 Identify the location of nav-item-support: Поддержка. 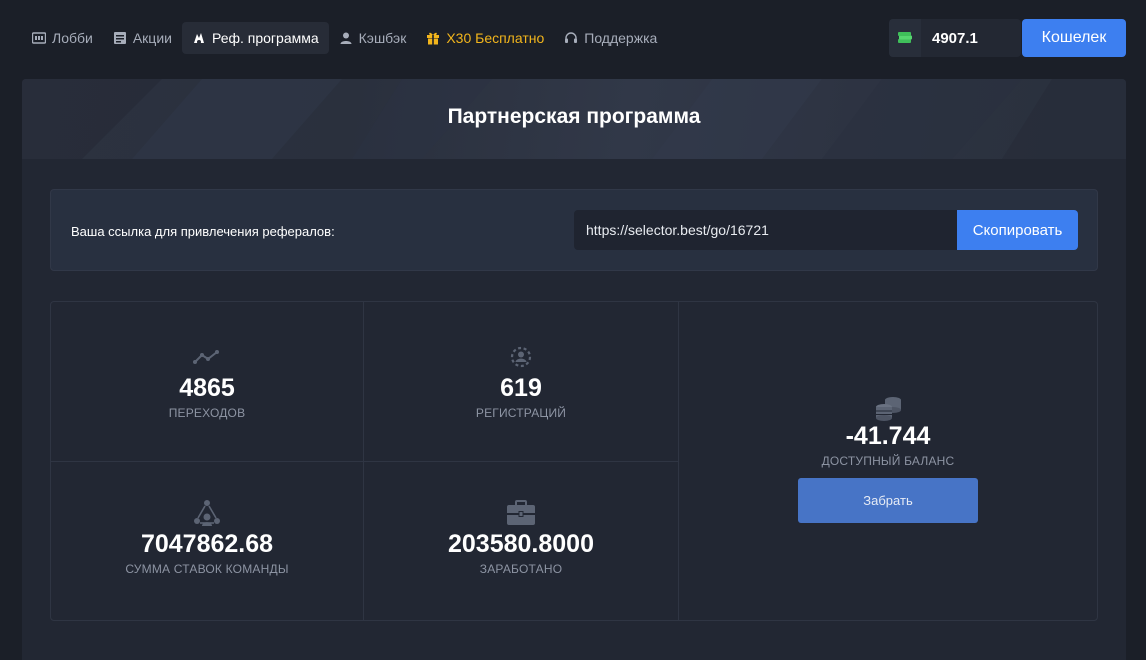
(610, 38).